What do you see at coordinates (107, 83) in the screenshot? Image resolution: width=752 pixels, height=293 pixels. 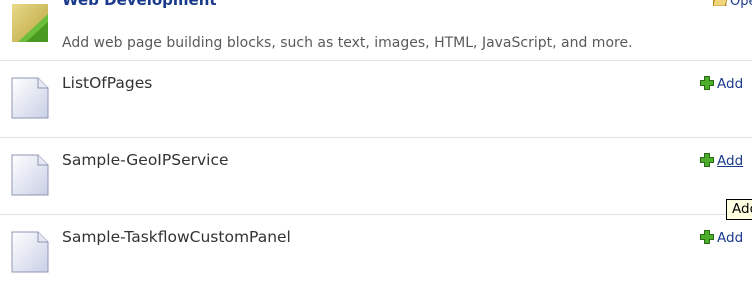 I see `page-name: ListOfPages` at bounding box center [107, 83].